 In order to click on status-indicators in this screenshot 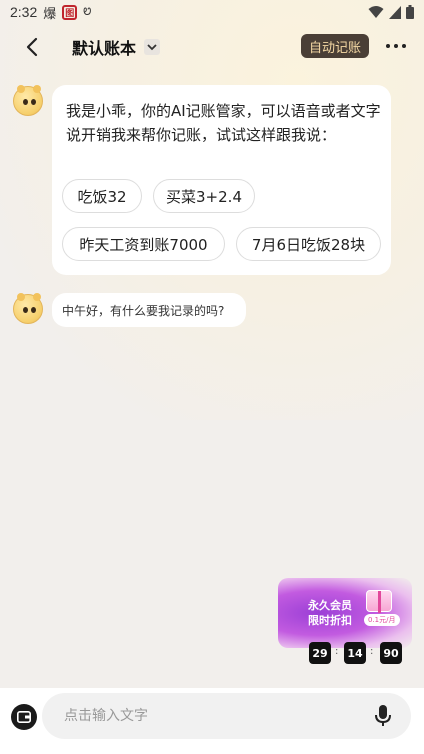, I will do `click(391, 12)`.